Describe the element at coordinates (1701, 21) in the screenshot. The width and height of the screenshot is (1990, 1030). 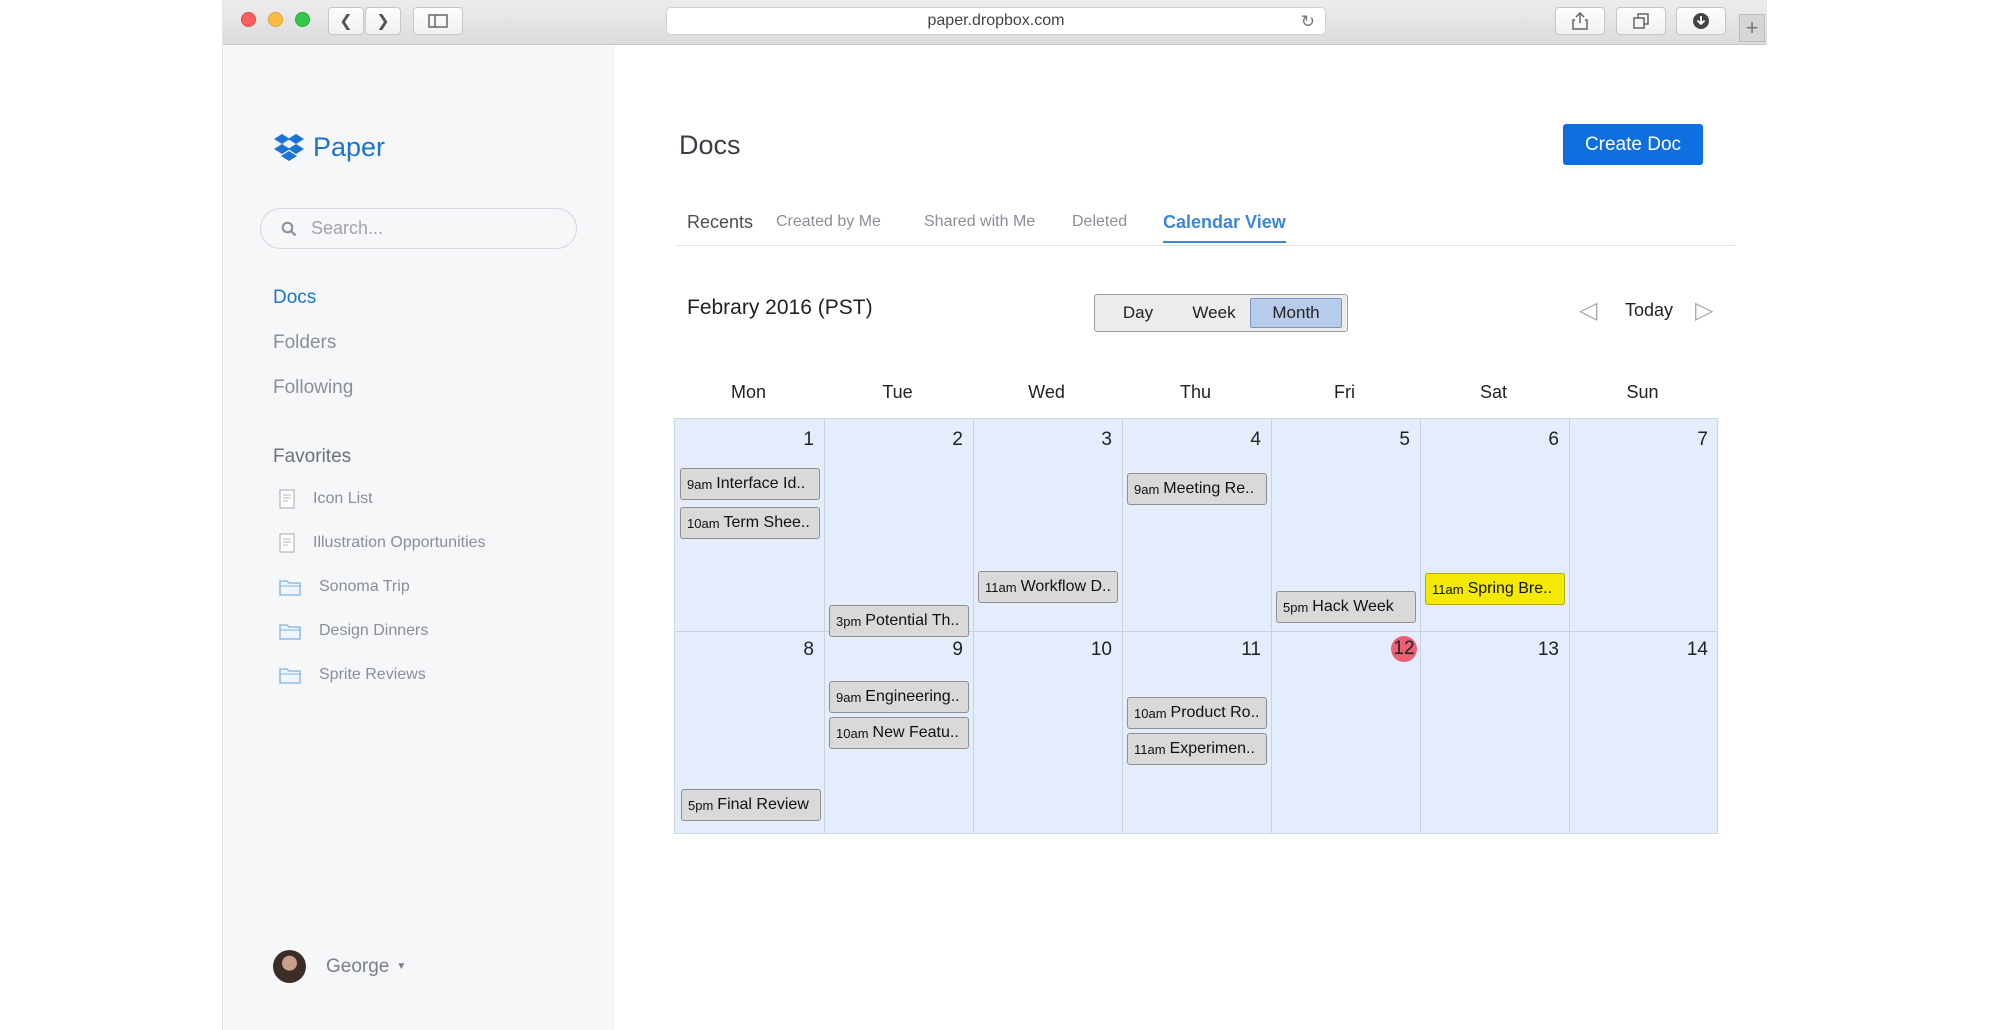
I see `downloads-button` at that location.